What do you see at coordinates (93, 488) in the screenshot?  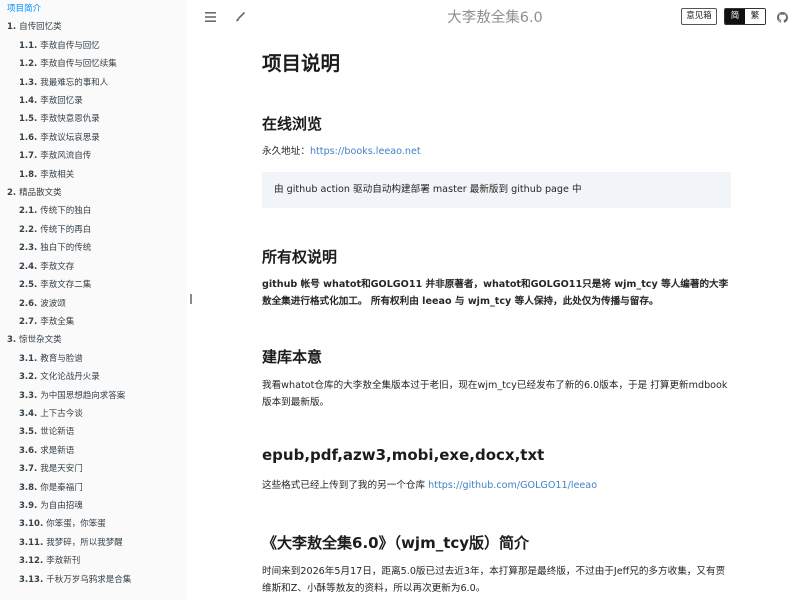 I see `sidebar-item: 3.8. 你是秦福门` at bounding box center [93, 488].